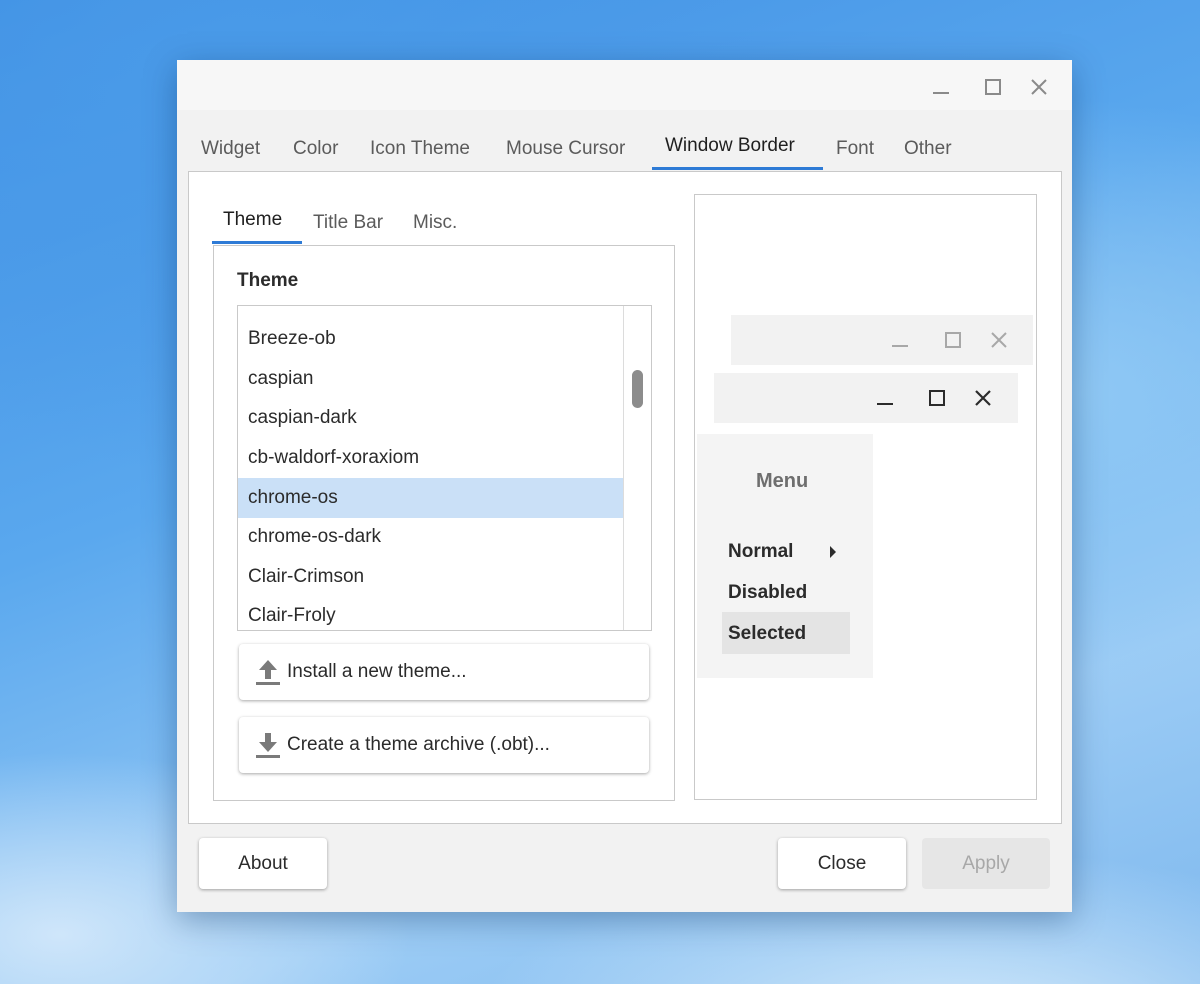 The height and width of the screenshot is (984, 1200). I want to click on subtab-theme: Theme, so click(252, 220).